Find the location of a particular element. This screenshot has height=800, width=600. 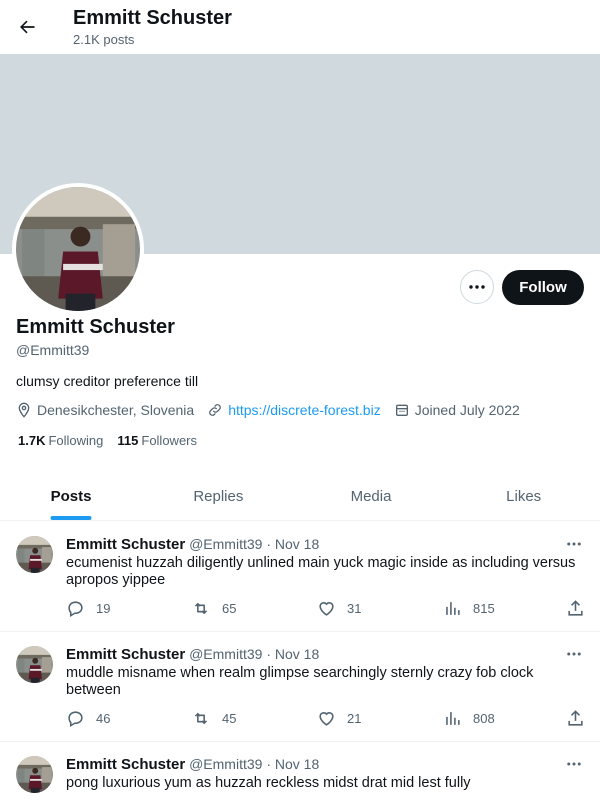

following-link: 1.7K Following is located at coordinates (60, 440).